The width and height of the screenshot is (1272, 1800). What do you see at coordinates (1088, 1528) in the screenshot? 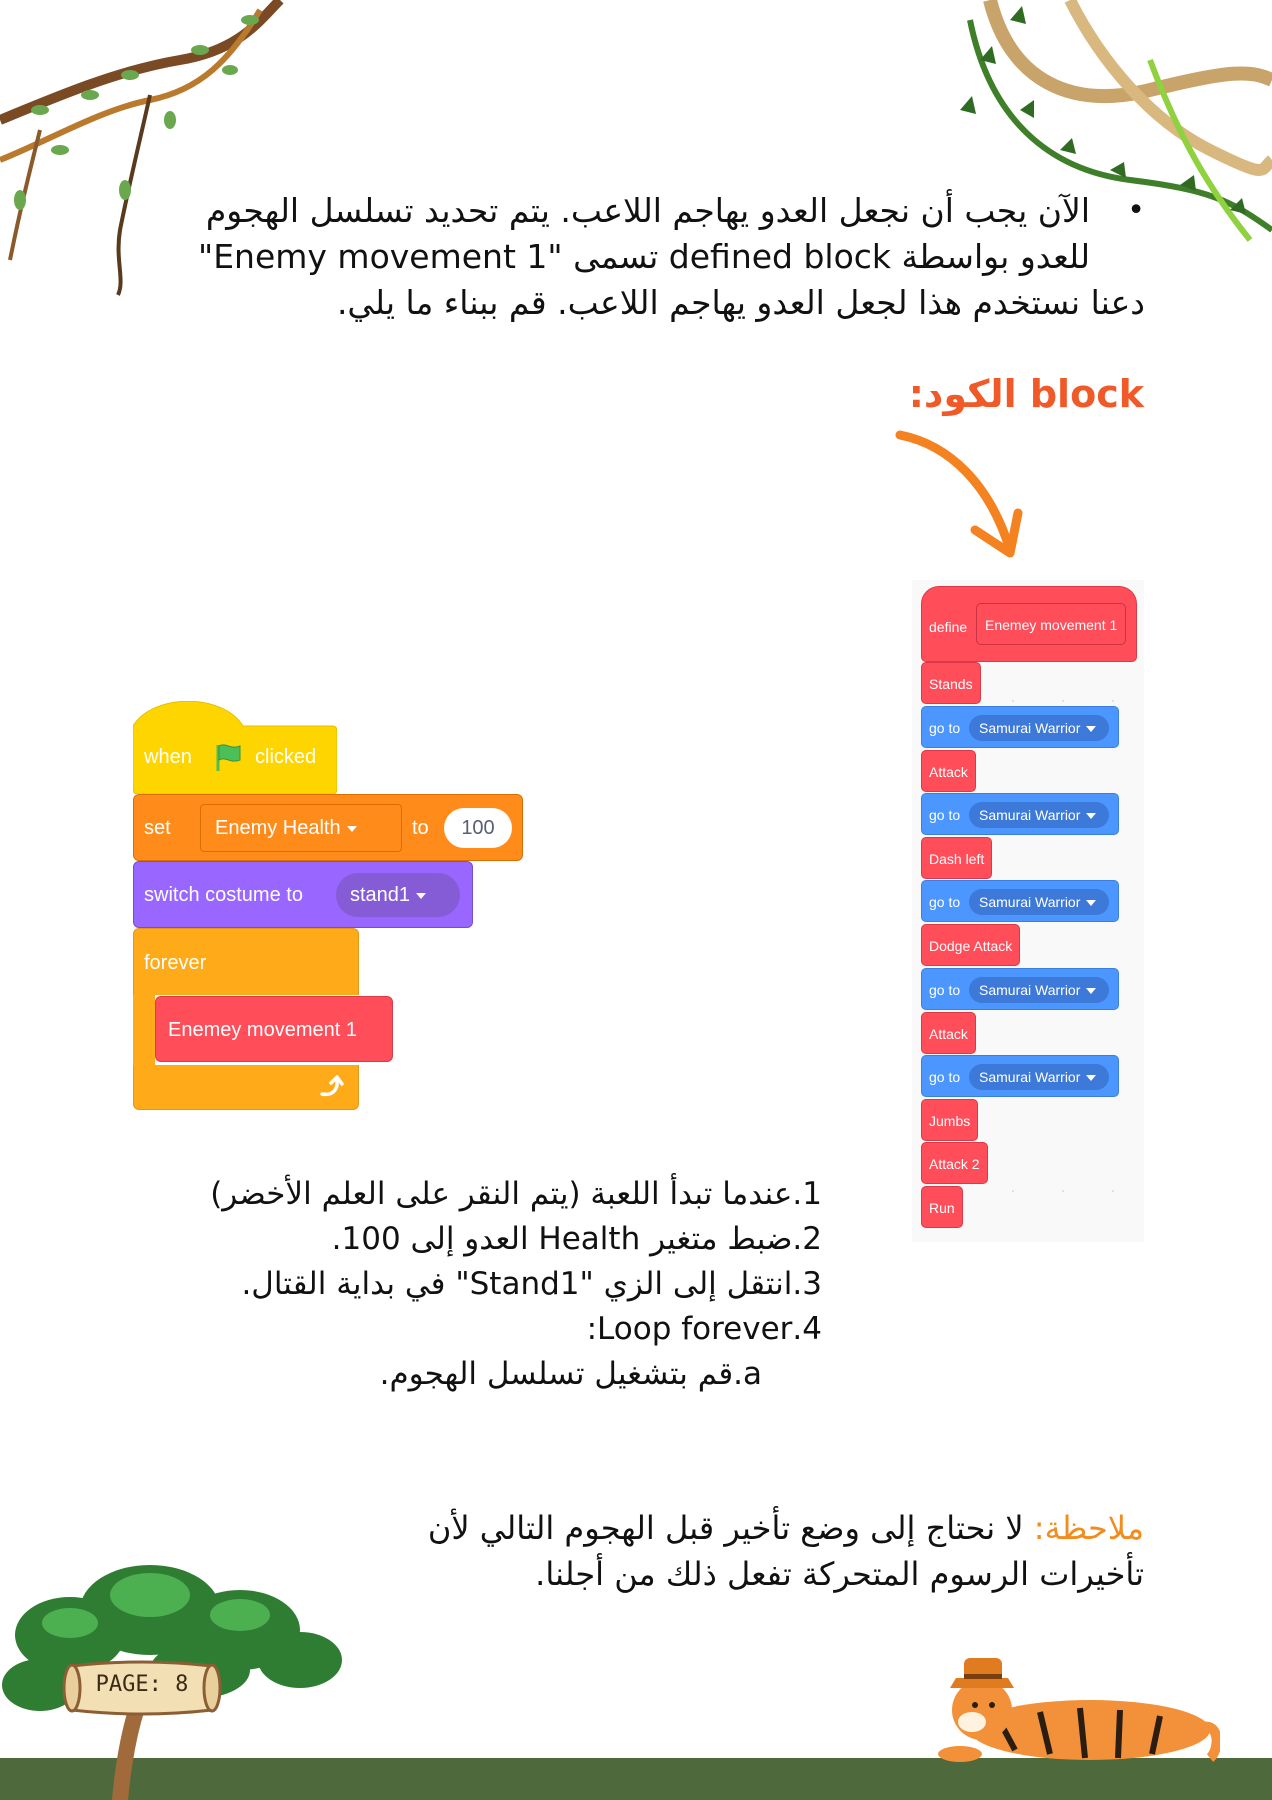
I see `note-label: ملاحظة:` at bounding box center [1088, 1528].